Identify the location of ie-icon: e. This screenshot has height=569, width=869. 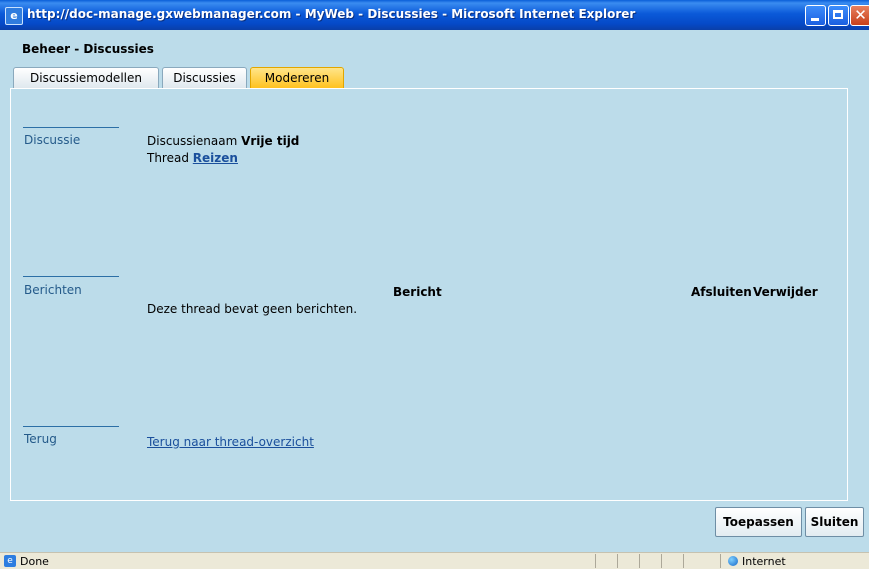
(14, 16).